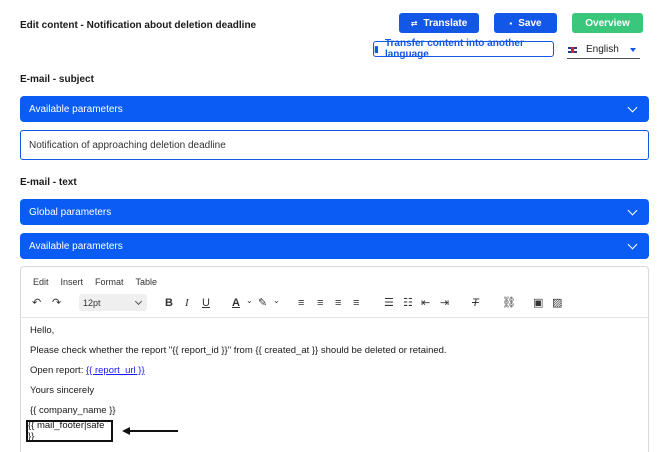  Describe the element at coordinates (538, 303) in the screenshot. I see `clipboard-icon: ▣` at that location.